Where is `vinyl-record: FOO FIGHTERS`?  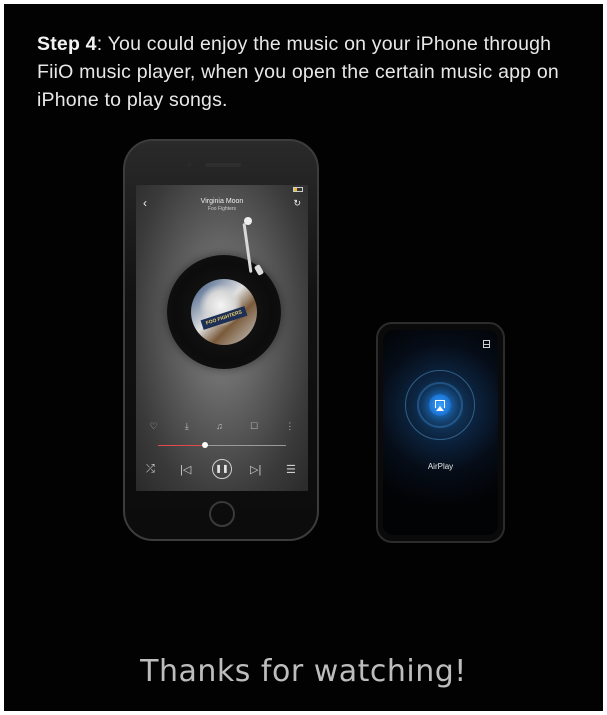 vinyl-record: FOO FIGHTERS is located at coordinates (224, 312).